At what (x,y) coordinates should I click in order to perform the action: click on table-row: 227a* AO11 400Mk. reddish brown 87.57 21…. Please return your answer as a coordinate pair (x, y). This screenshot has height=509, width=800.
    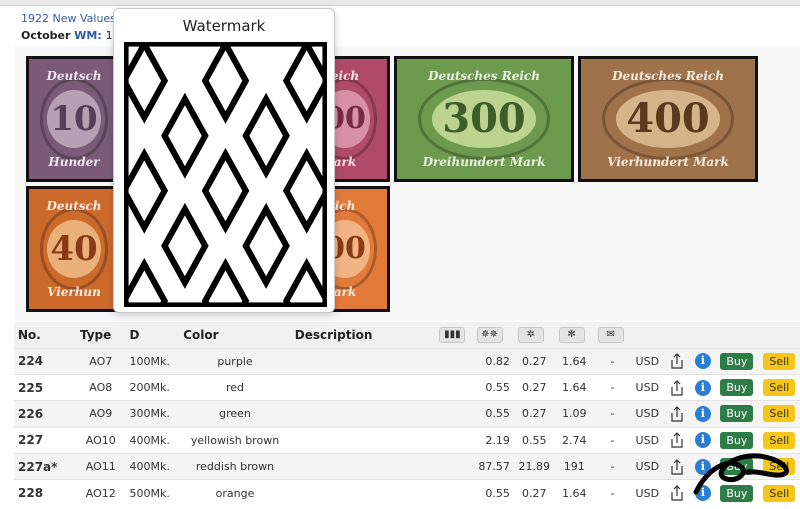
    Looking at the image, I should click on (407, 466).